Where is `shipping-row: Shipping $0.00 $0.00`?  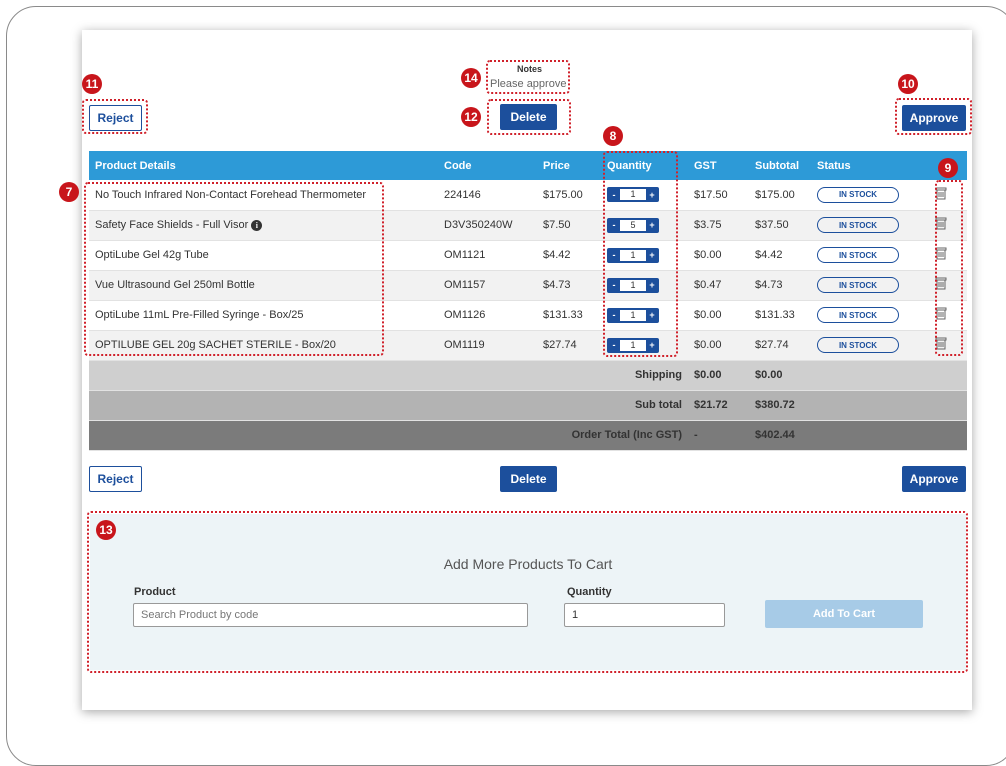 shipping-row: Shipping $0.00 $0.00 is located at coordinates (528, 375).